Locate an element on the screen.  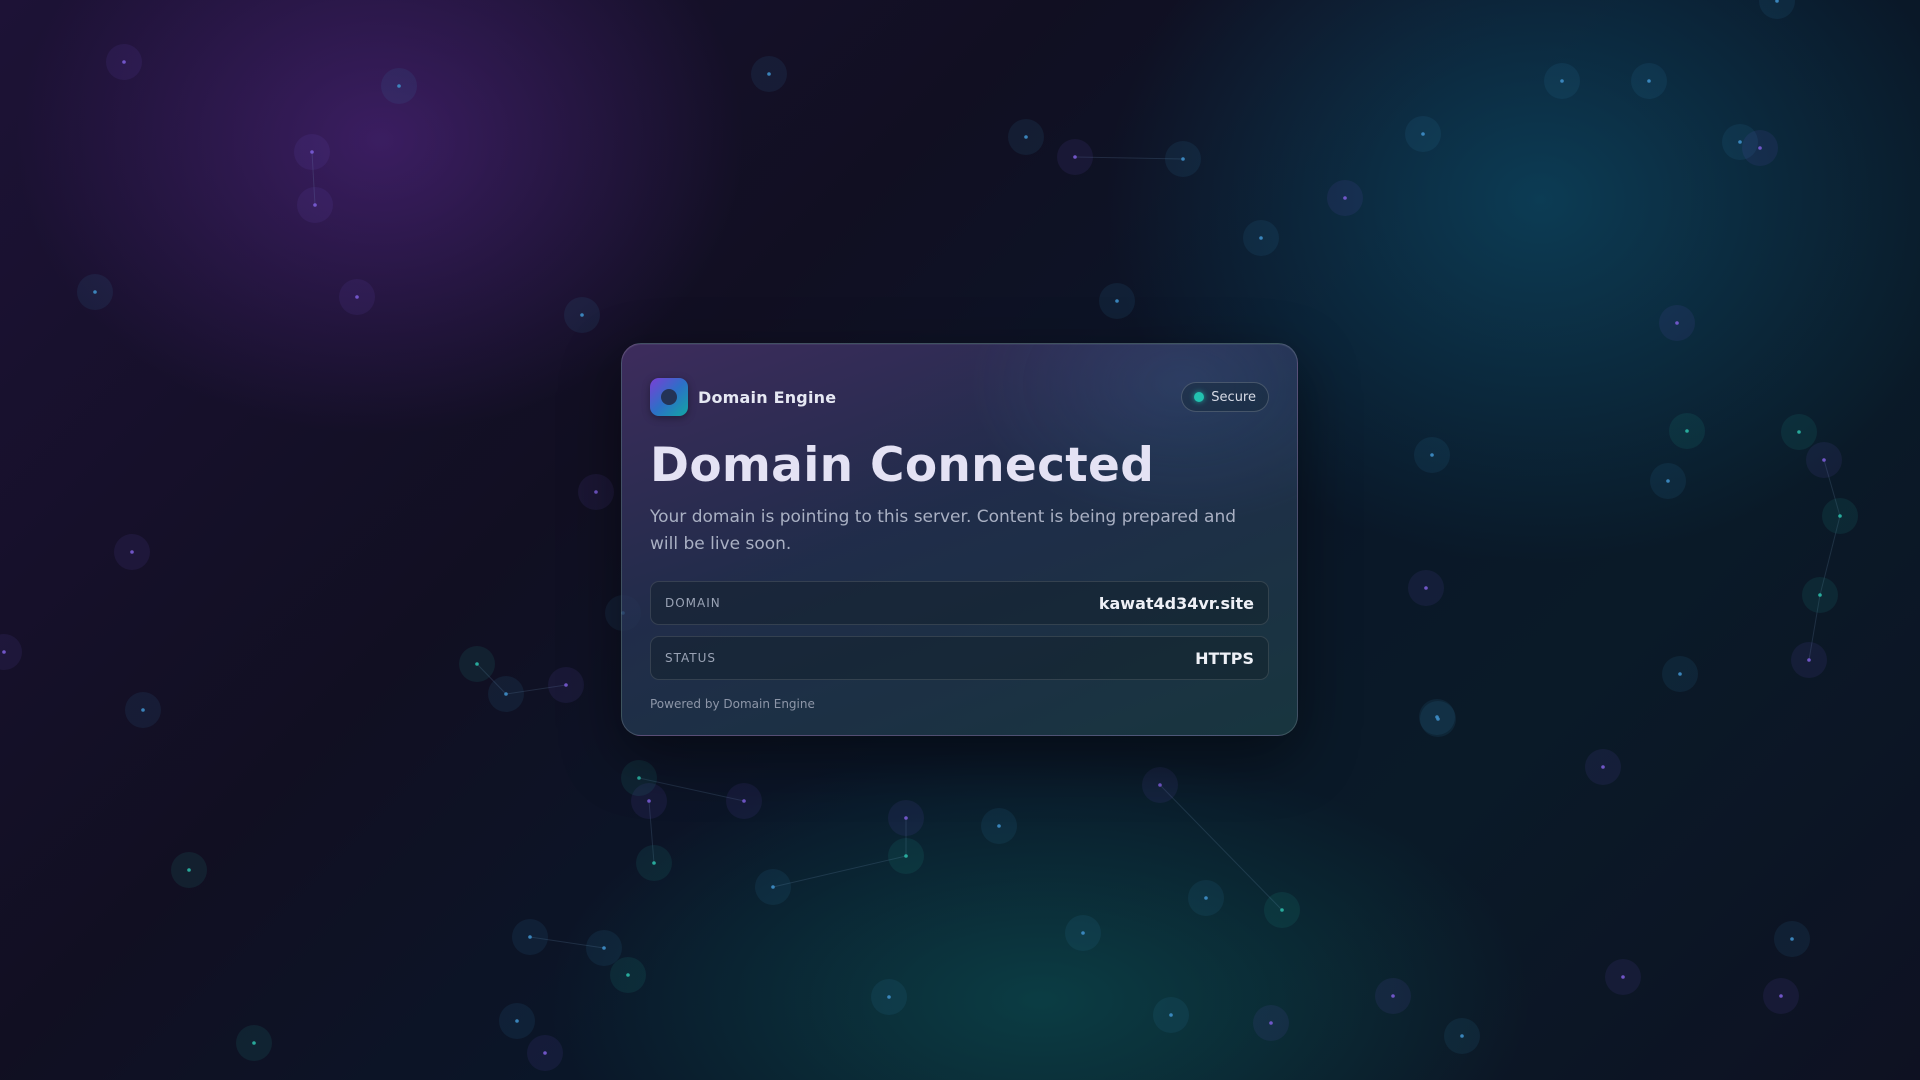
star-link is located at coordinates (839, 871).